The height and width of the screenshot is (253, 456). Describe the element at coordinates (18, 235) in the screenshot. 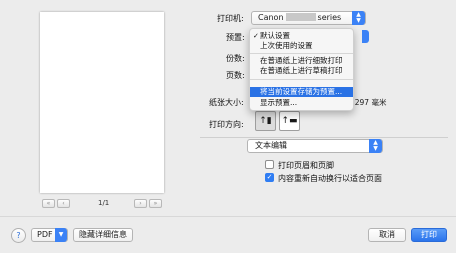

I see `help-button: ?` at that location.